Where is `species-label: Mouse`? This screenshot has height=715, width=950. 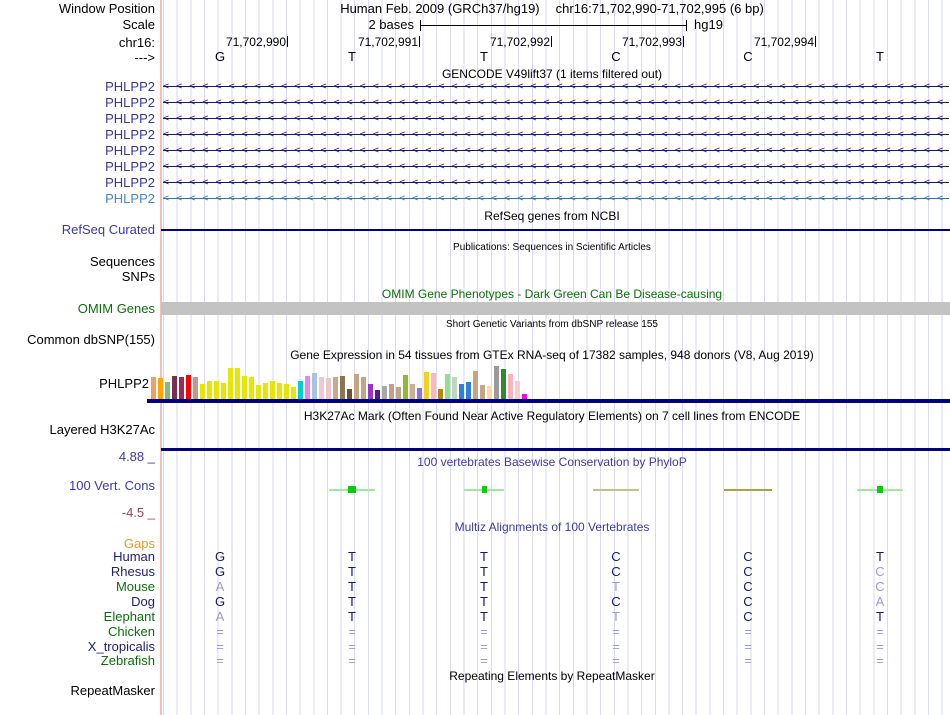 species-label: Mouse is located at coordinates (135, 586).